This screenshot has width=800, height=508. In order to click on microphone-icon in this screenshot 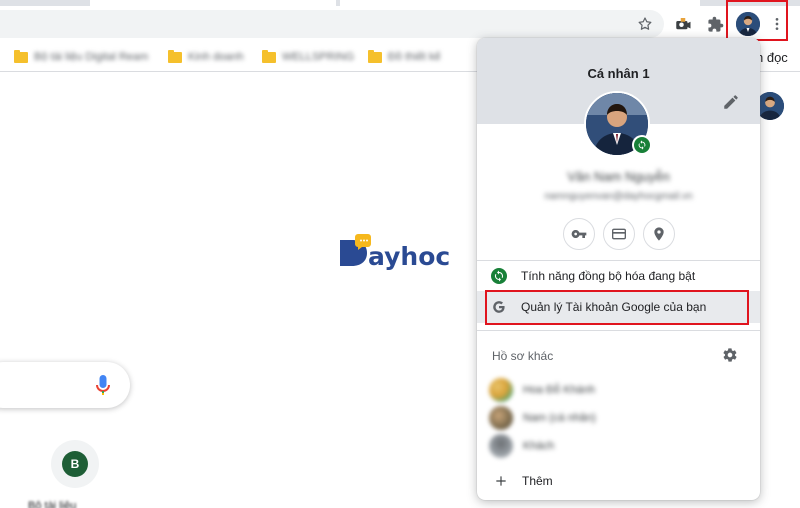, I will do `click(103, 386)`.